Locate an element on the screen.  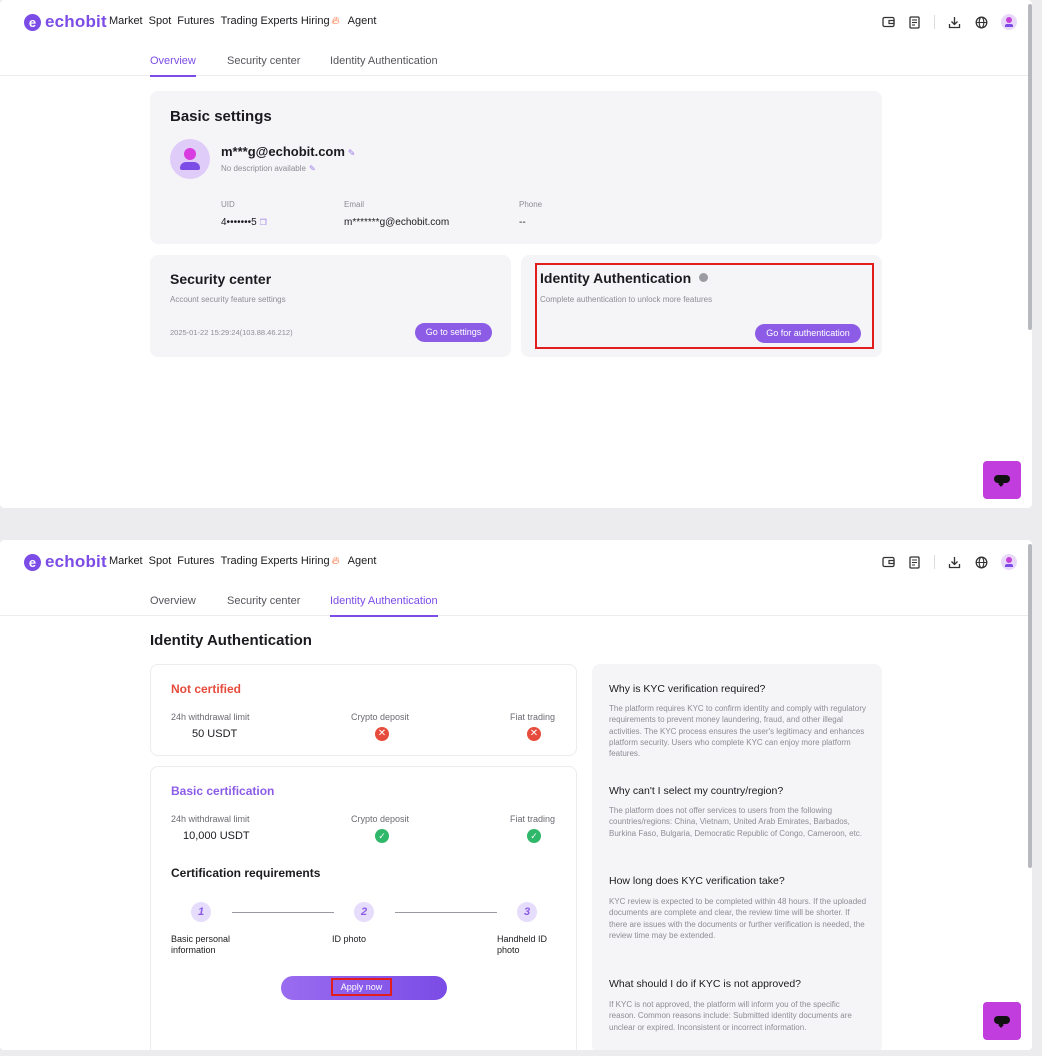
highlight-box is located at coordinates (704, 306).